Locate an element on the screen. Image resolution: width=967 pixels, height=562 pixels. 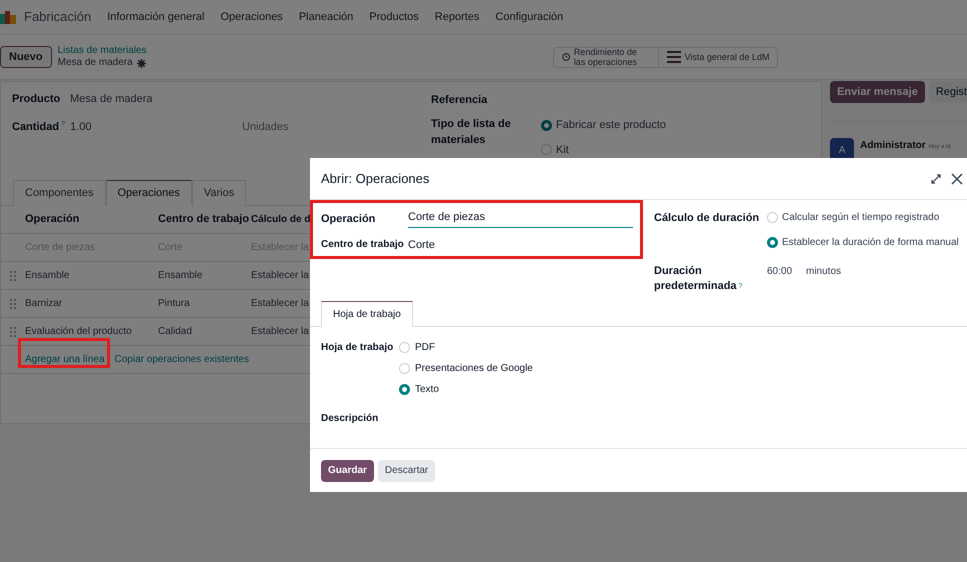
input-field: Corte de piezas is located at coordinates (520, 218).